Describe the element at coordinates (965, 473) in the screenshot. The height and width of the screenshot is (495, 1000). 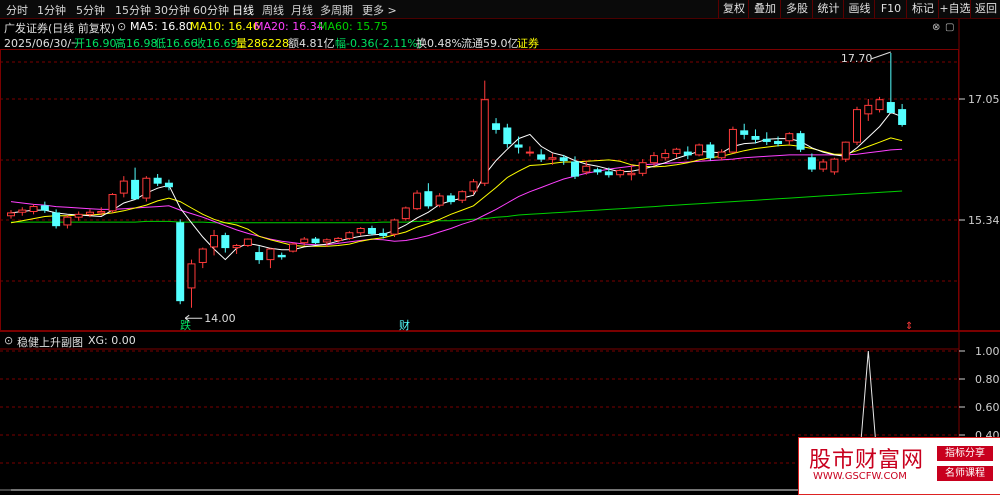
I see `watermark-tag-course: 名师课程` at that location.